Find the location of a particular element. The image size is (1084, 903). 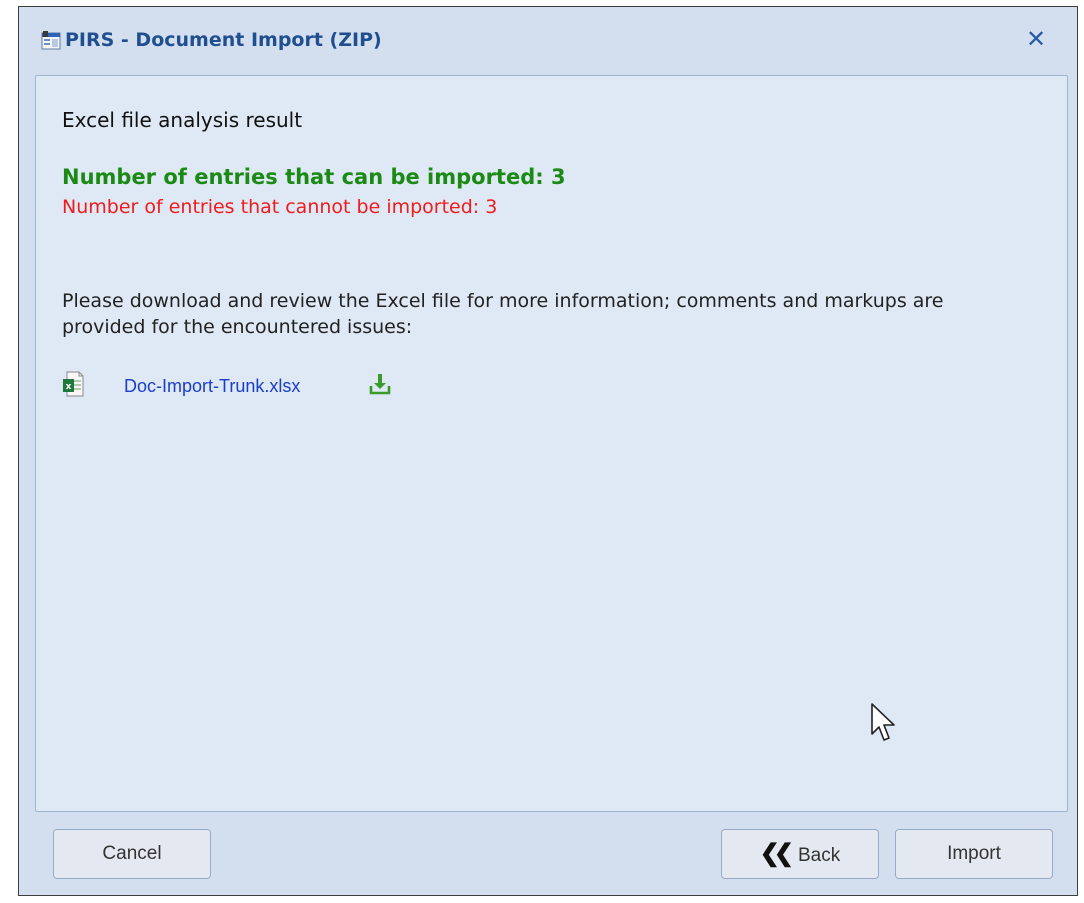

app-window-icon is located at coordinates (51, 40).